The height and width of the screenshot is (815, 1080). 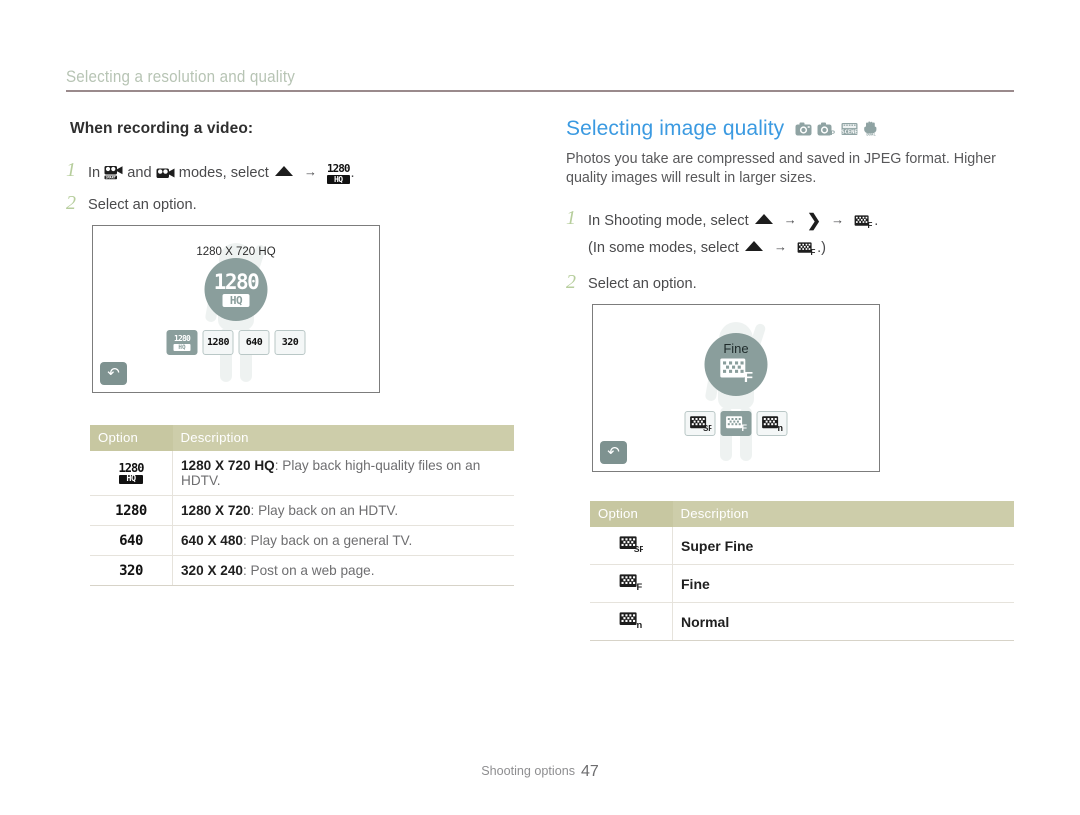 What do you see at coordinates (631, 546) in the screenshot?
I see `row-icon-super-fine: SF` at bounding box center [631, 546].